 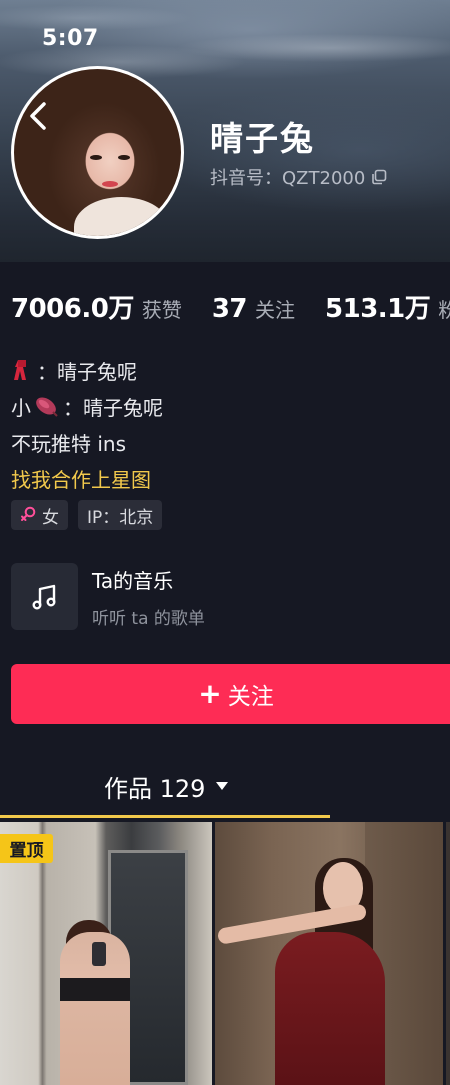 I want to click on caret-down-icon, so click(x=222, y=786).